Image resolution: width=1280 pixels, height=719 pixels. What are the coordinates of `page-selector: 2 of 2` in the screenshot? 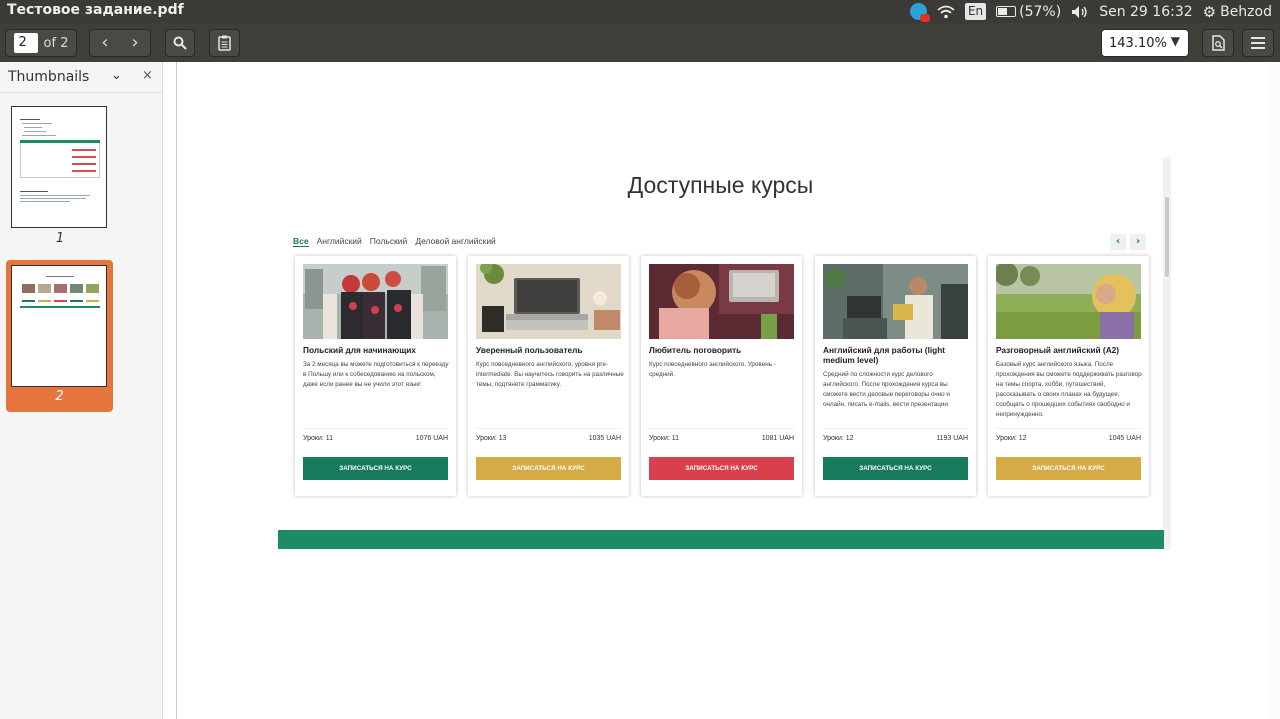 It's located at (41, 43).